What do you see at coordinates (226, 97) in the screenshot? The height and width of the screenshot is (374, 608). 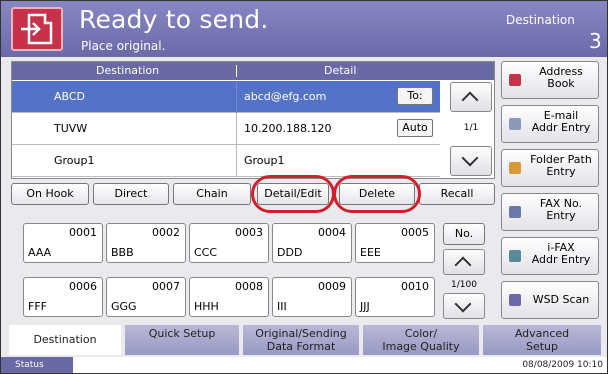 I see `table-row: ABCD abcd@efg.com To:` at bounding box center [226, 97].